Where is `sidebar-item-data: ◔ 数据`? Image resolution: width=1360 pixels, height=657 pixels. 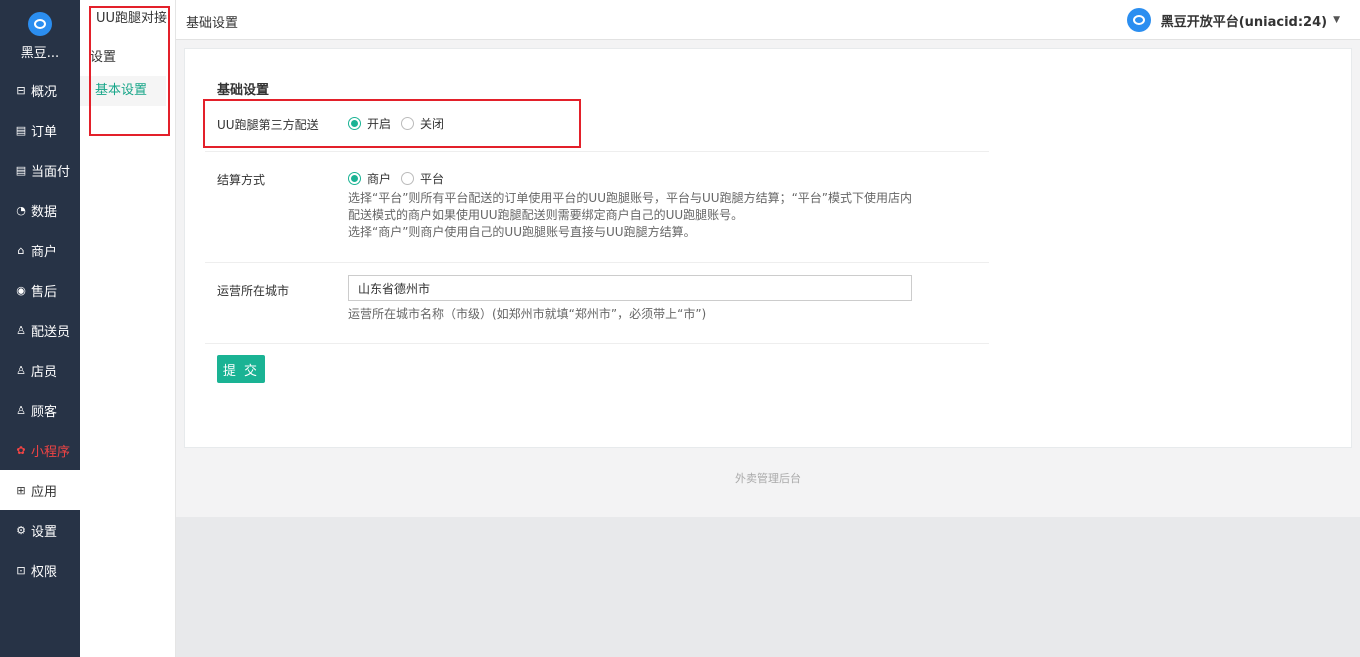
sidebar-item-data: ◔ 数据 is located at coordinates (40, 210).